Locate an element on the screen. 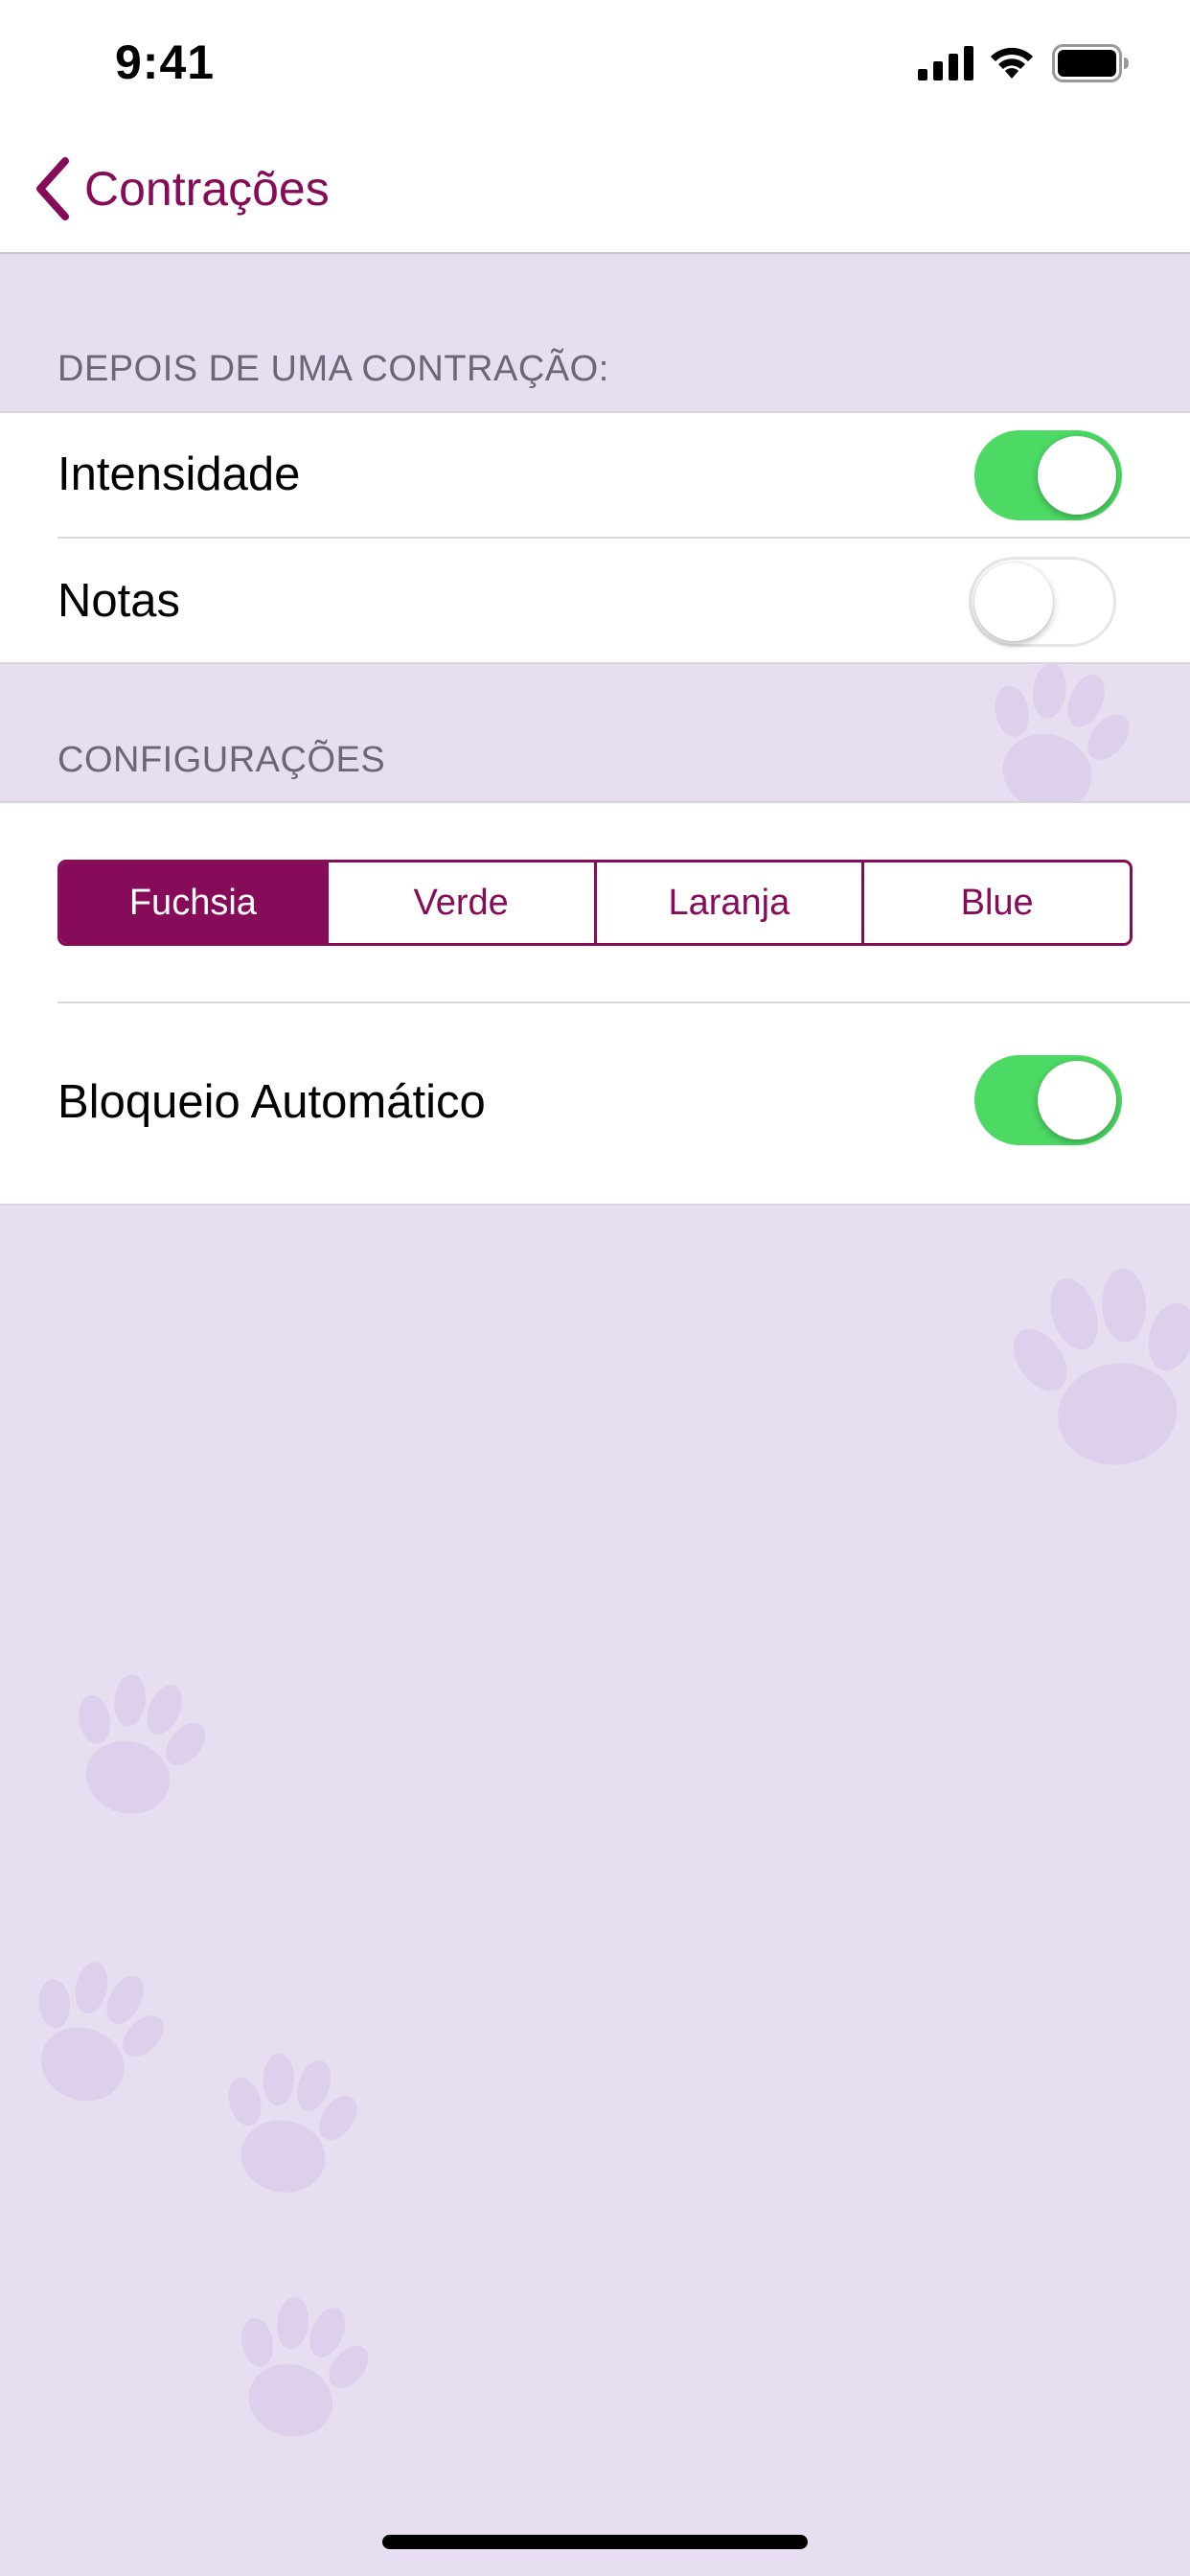  theme-segmented-control: Fuchsia Verde Laranja Blue is located at coordinates (595, 903).